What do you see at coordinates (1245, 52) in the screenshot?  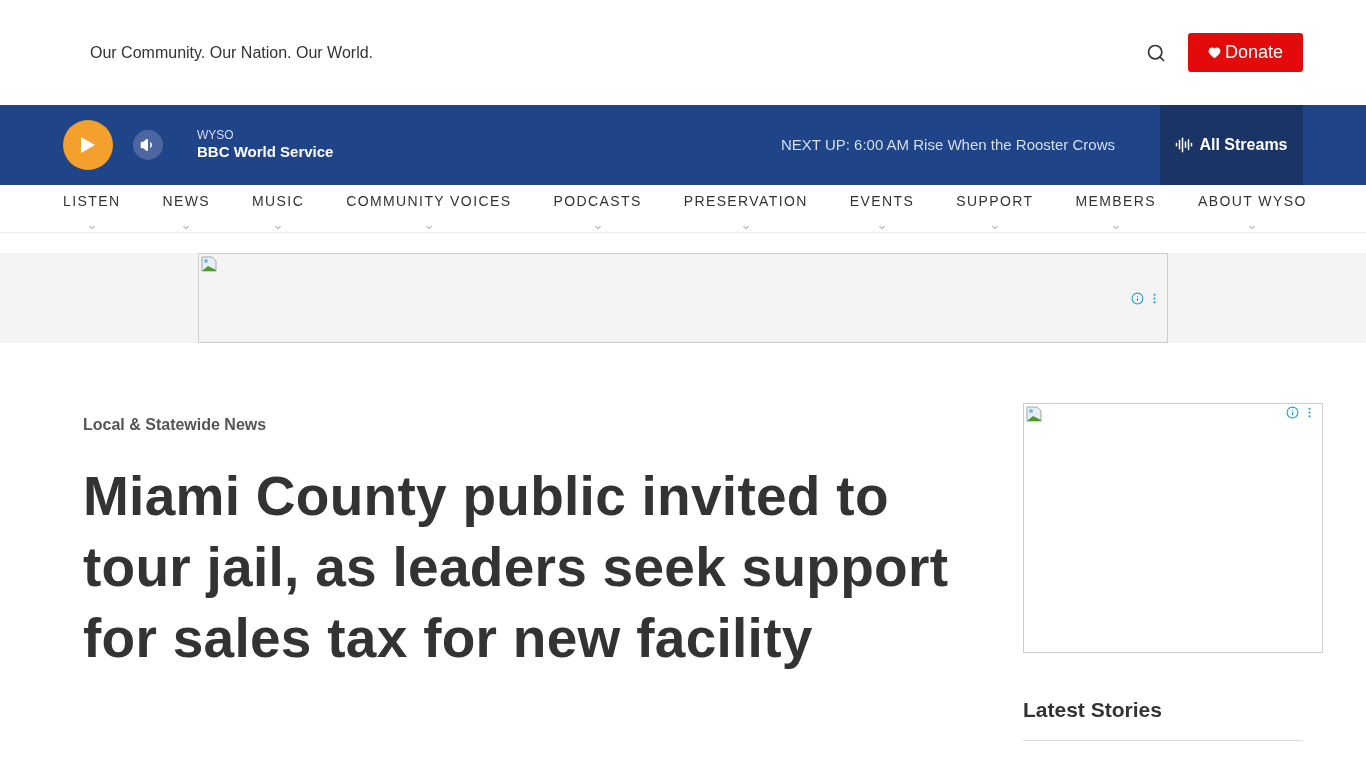 I see `donate-button: Donate` at bounding box center [1245, 52].